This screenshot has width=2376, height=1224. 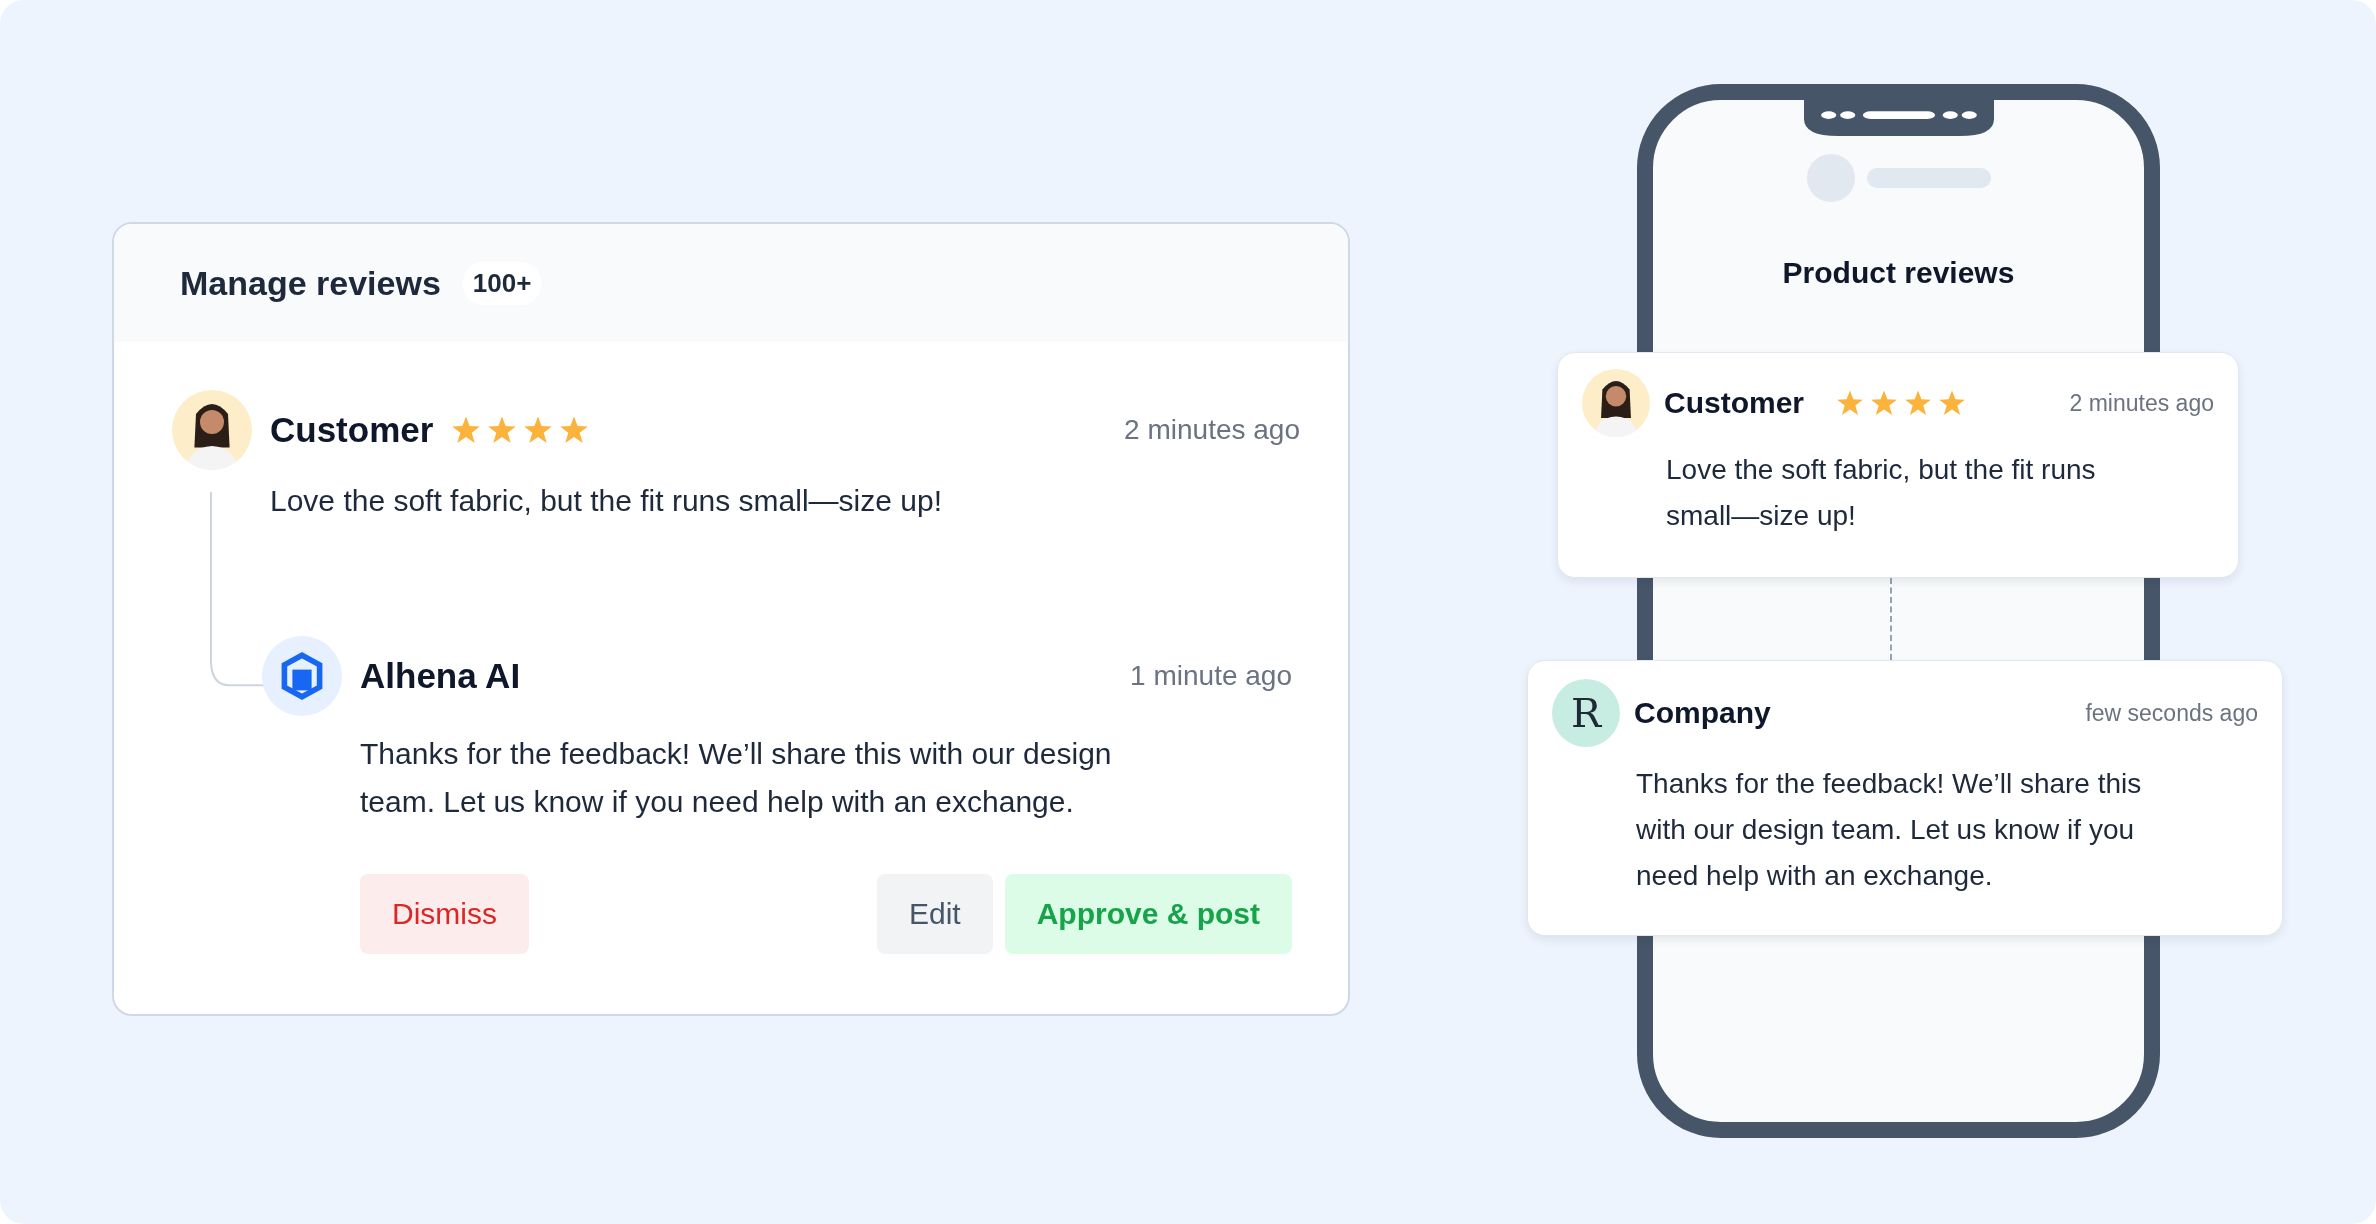 I want to click on timestamp: 1 minute ago, so click(x=1211, y=676).